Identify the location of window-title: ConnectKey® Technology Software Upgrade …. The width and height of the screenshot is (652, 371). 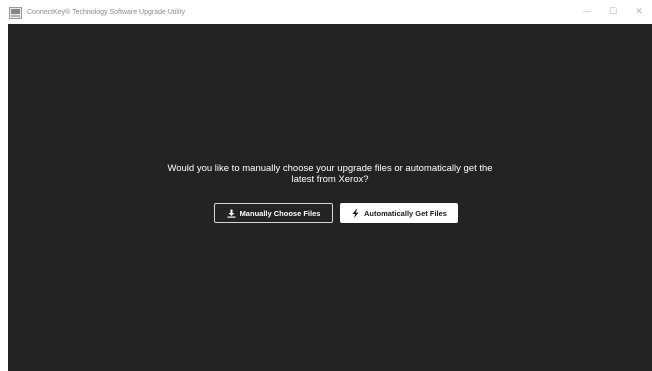
(106, 12).